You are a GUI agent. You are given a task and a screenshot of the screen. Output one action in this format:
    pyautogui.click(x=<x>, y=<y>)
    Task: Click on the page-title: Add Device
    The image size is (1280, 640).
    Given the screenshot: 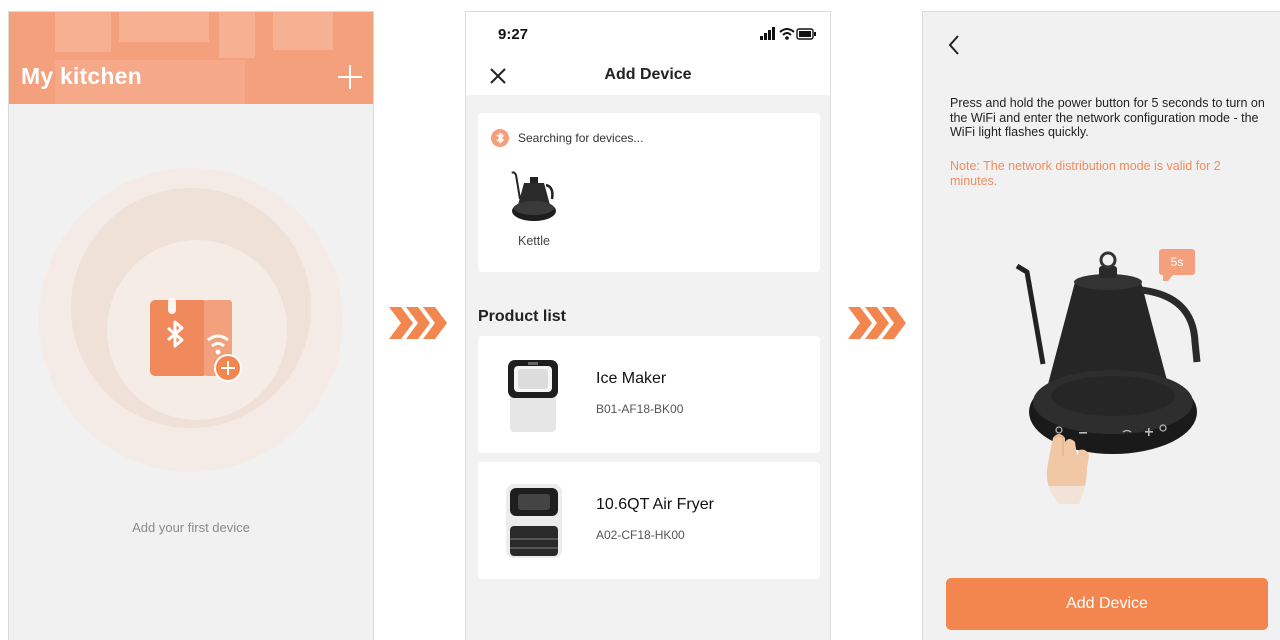 What is the action you would take?
    pyautogui.click(x=648, y=74)
    